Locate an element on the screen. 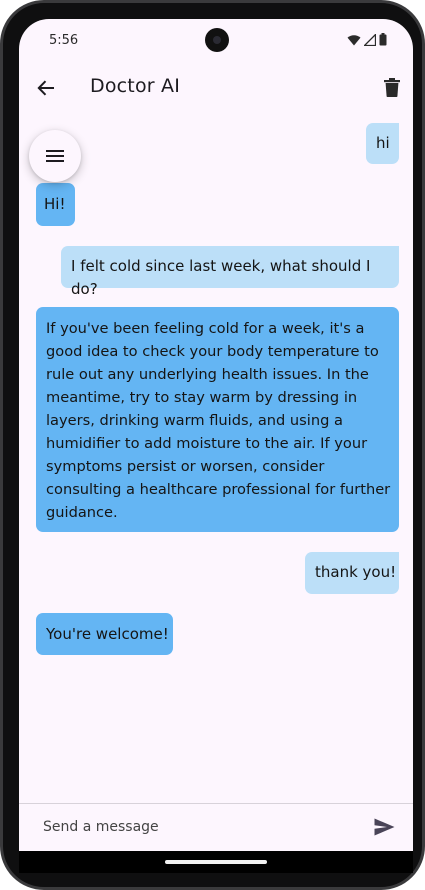  cell-signal-icon is located at coordinates (370, 39).